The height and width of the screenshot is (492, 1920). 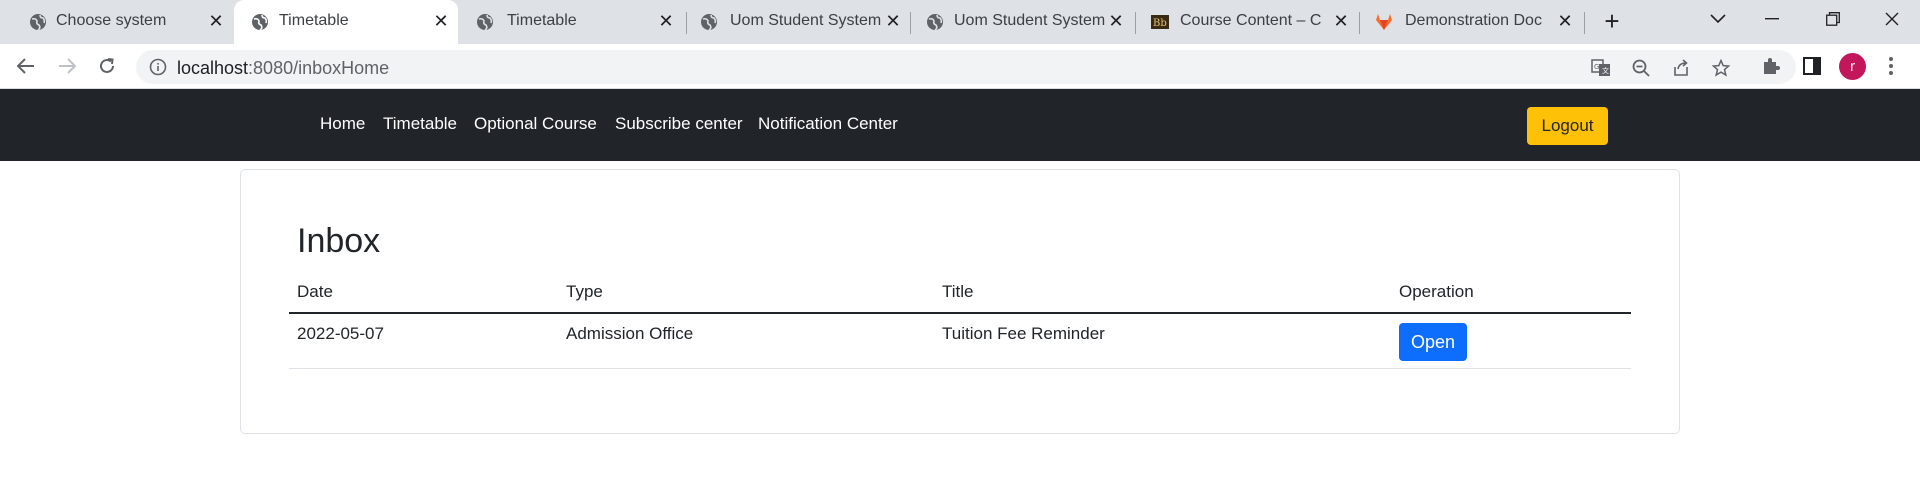 What do you see at coordinates (107, 66) in the screenshot?
I see `reload-icon` at bounding box center [107, 66].